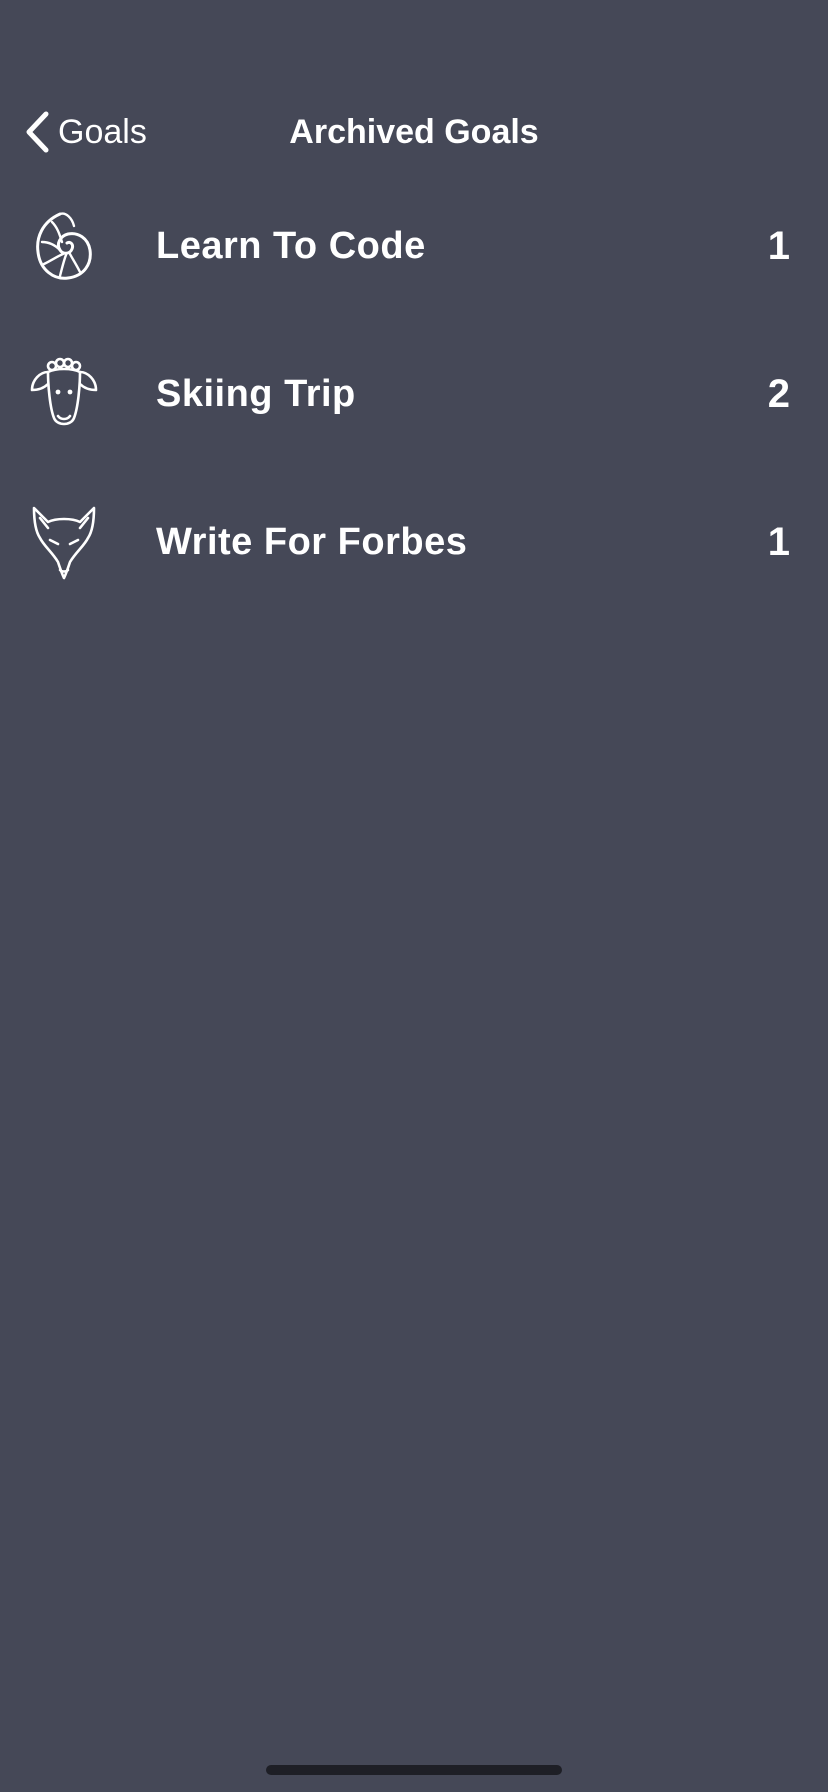  I want to click on goal-row-learn-to-code: Learn To Code 1, so click(414, 246).